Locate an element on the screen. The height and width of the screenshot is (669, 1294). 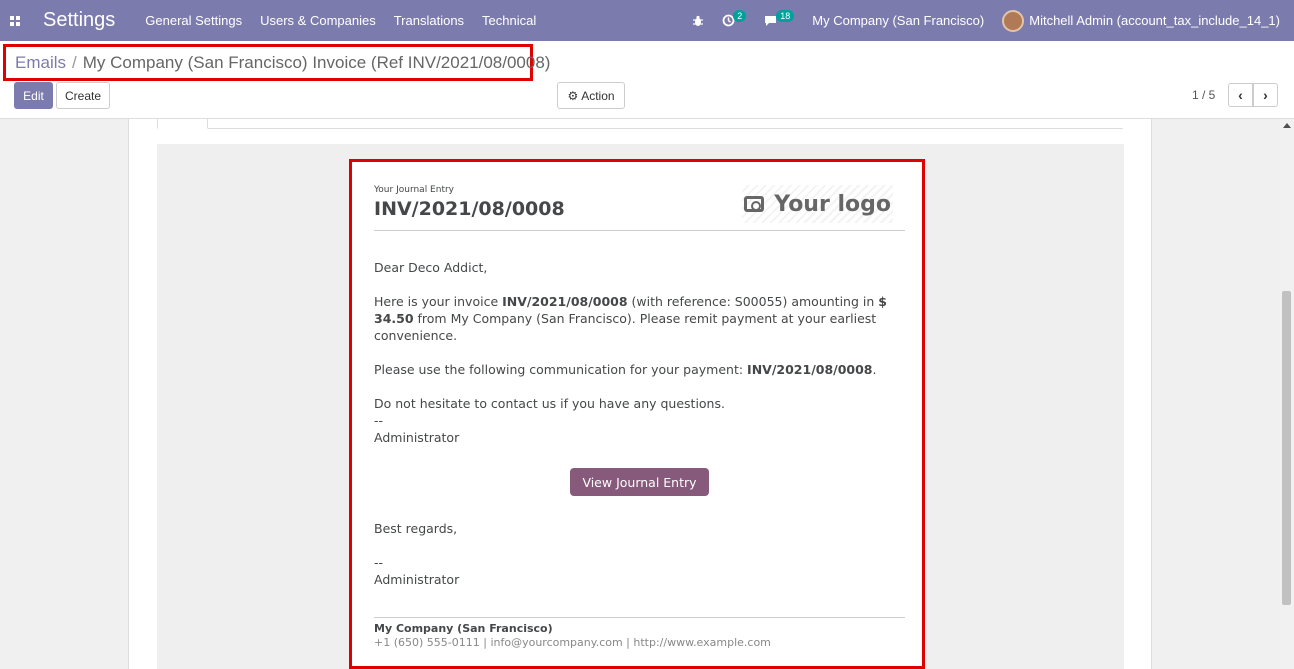
debug-icon is located at coordinates (698, 21).